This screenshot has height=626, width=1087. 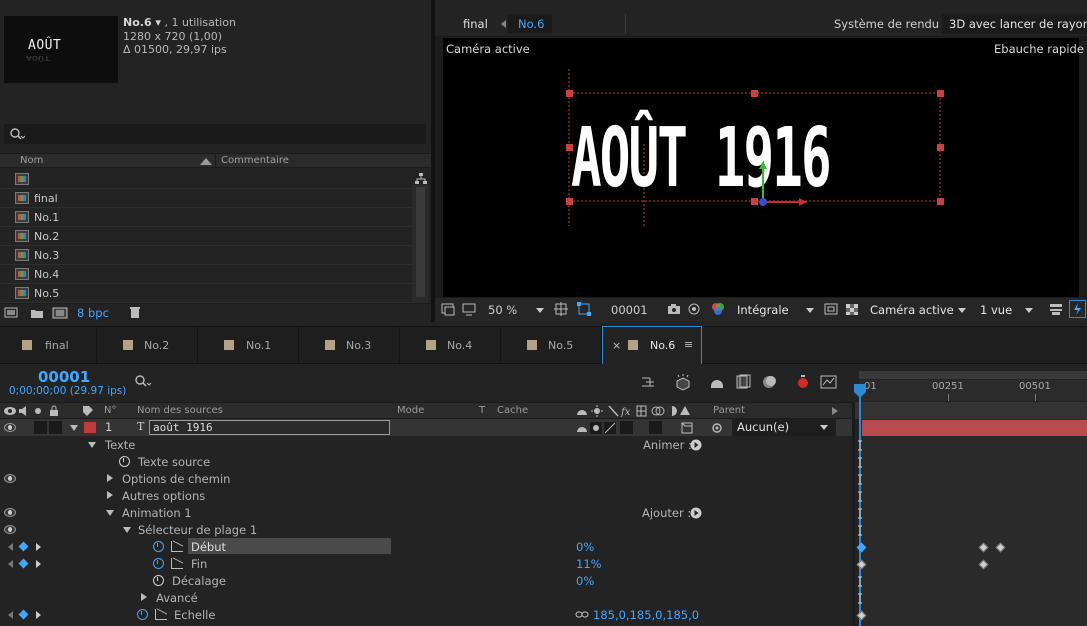 I want to click on region-of-interest-icon, so click(x=831, y=309).